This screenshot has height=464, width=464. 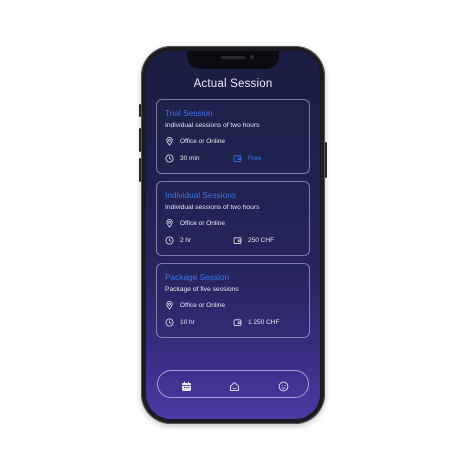 I want to click on price-text: 250 CHF, so click(x=261, y=240).